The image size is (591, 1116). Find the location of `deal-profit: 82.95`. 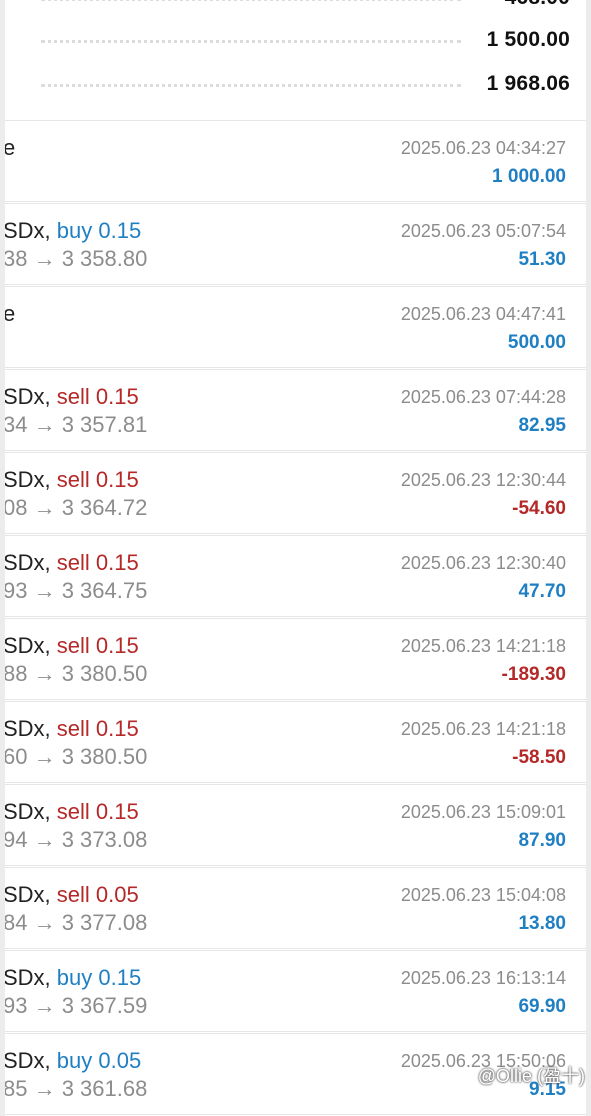

deal-profit: 82.95 is located at coordinates (542, 425).